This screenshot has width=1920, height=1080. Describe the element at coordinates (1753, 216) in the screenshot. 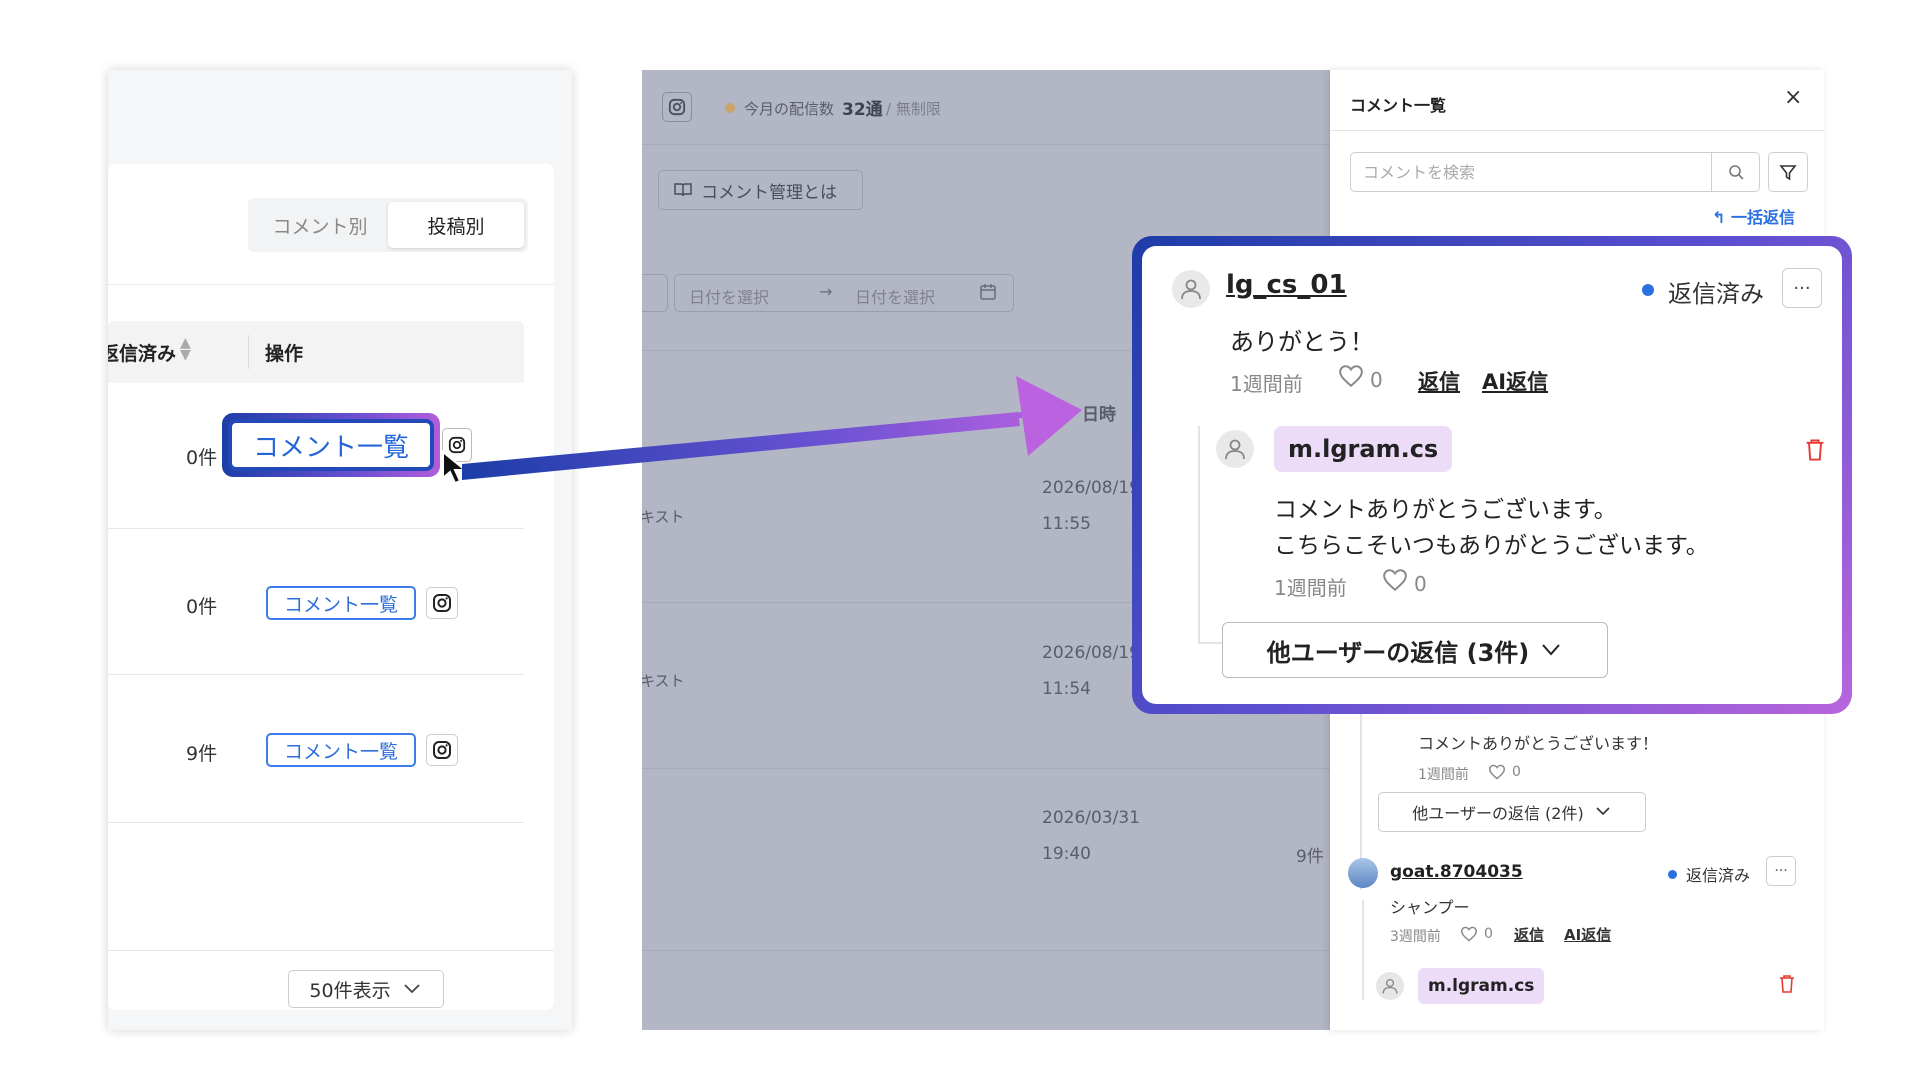

I see `bulk-reply-link: ↰ 一括返信` at that location.